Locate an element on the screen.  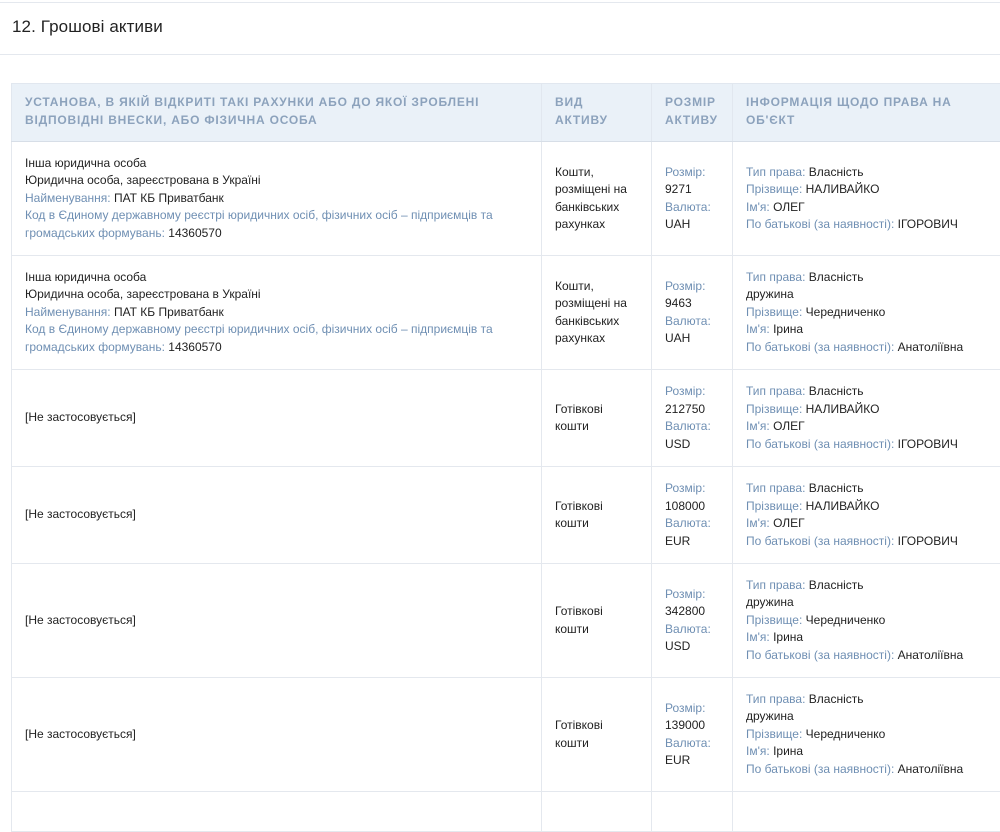
patronymic-line: По батькові (за наявності): Анатоліївна is located at coordinates (873, 656).